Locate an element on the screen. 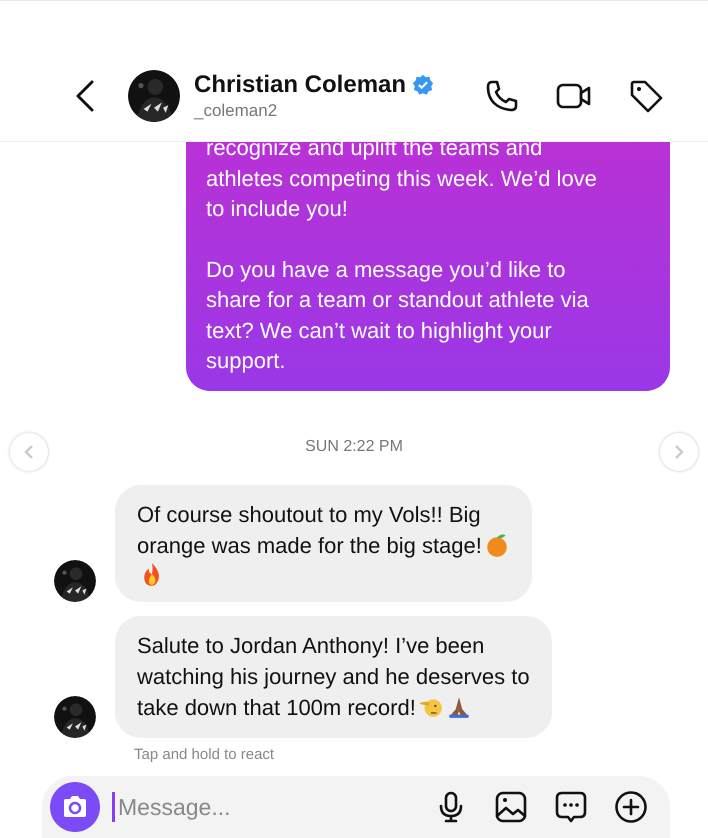  phone-icon is located at coordinates (502, 96).